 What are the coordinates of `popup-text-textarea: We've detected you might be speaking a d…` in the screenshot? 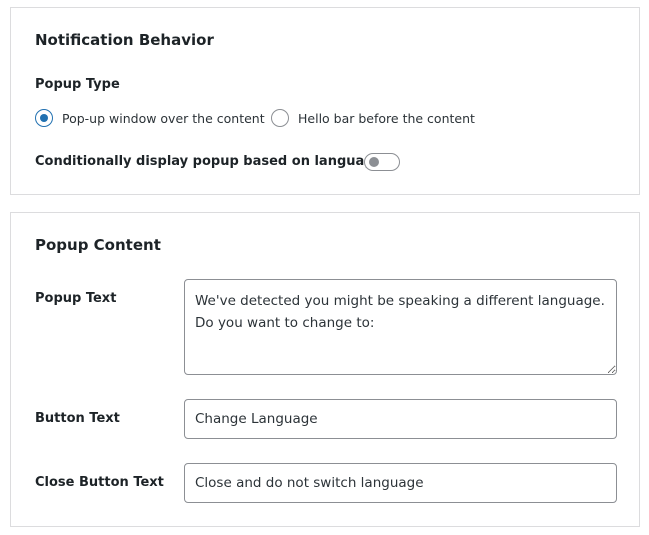 It's located at (400, 327).